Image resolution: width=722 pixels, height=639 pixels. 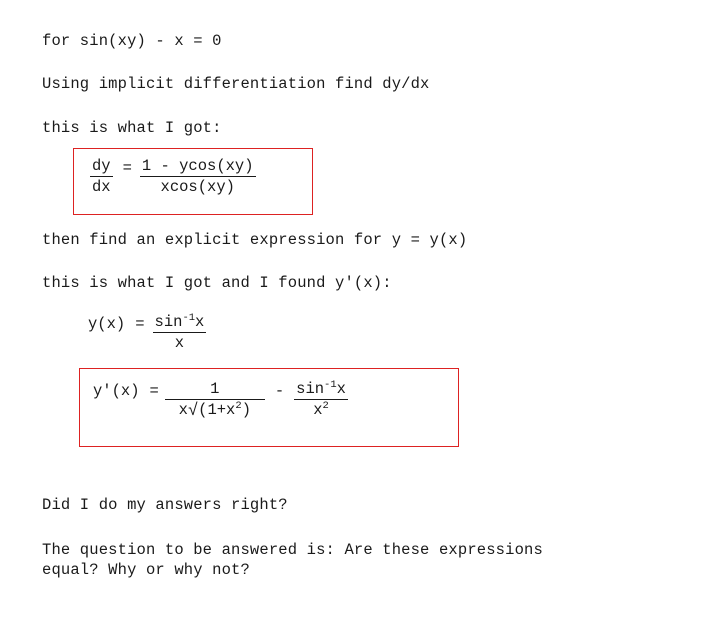 I want to click on y-of-x-fraction: sin-1x x, so click(x=179, y=331).